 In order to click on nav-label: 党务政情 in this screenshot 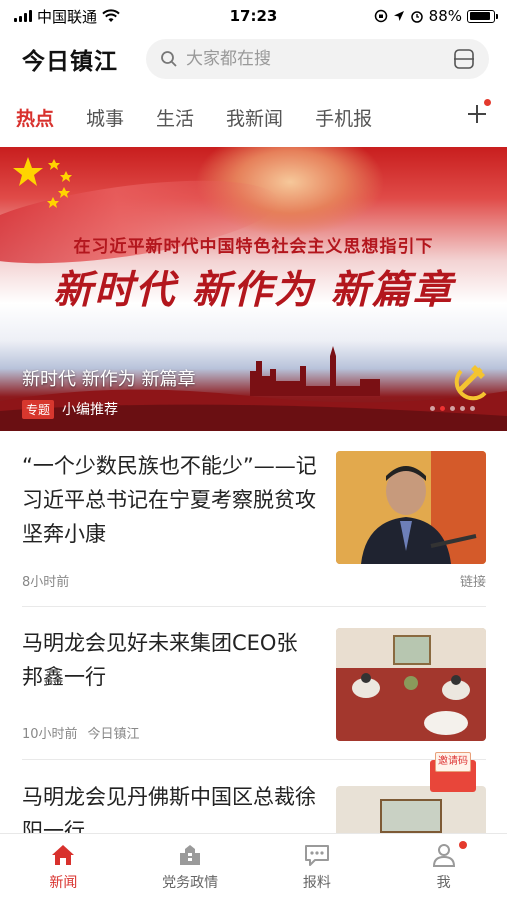, I will do `click(190, 883)`.